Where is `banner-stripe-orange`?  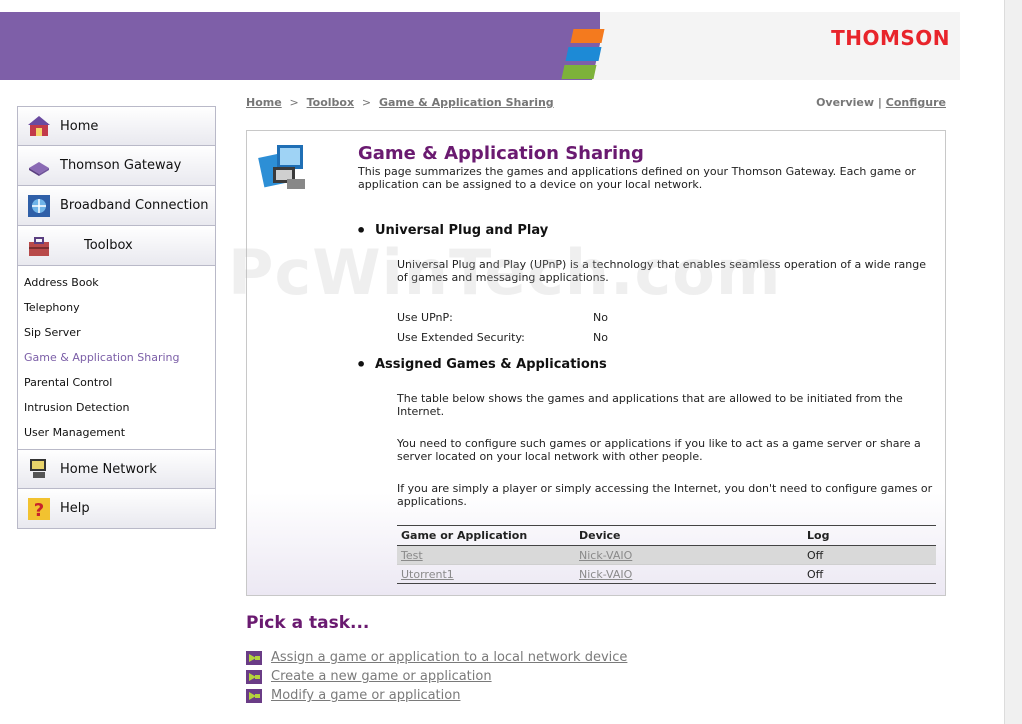
banner-stripe-orange is located at coordinates (587, 36).